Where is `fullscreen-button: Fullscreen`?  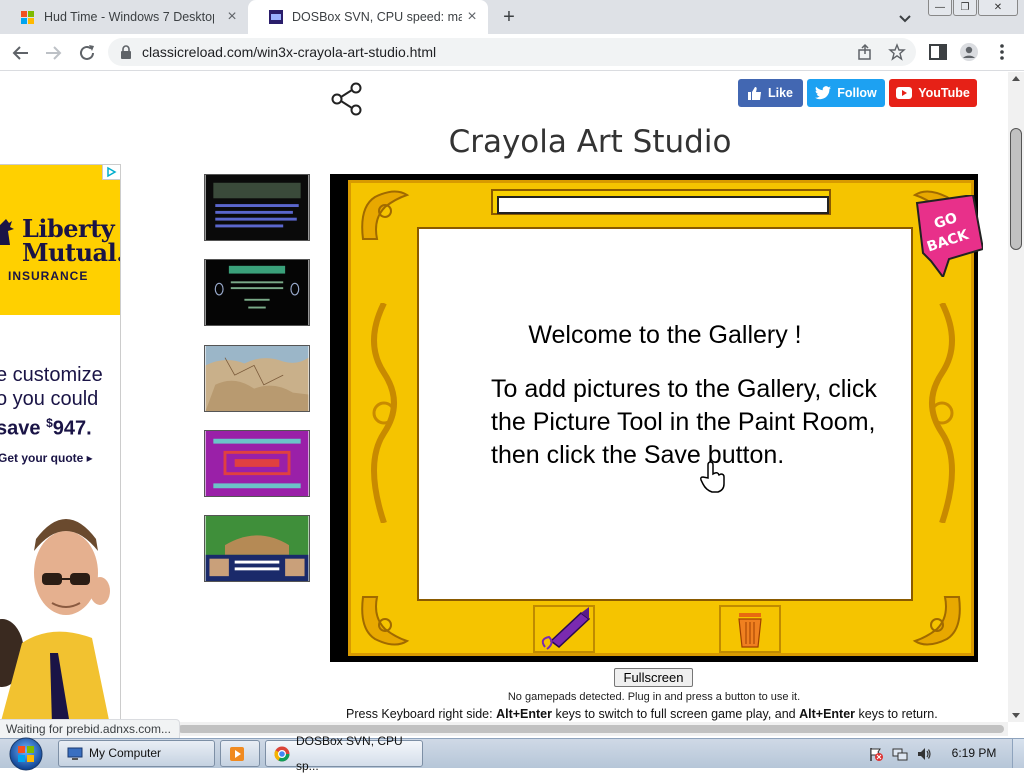 fullscreen-button: Fullscreen is located at coordinates (653, 677).